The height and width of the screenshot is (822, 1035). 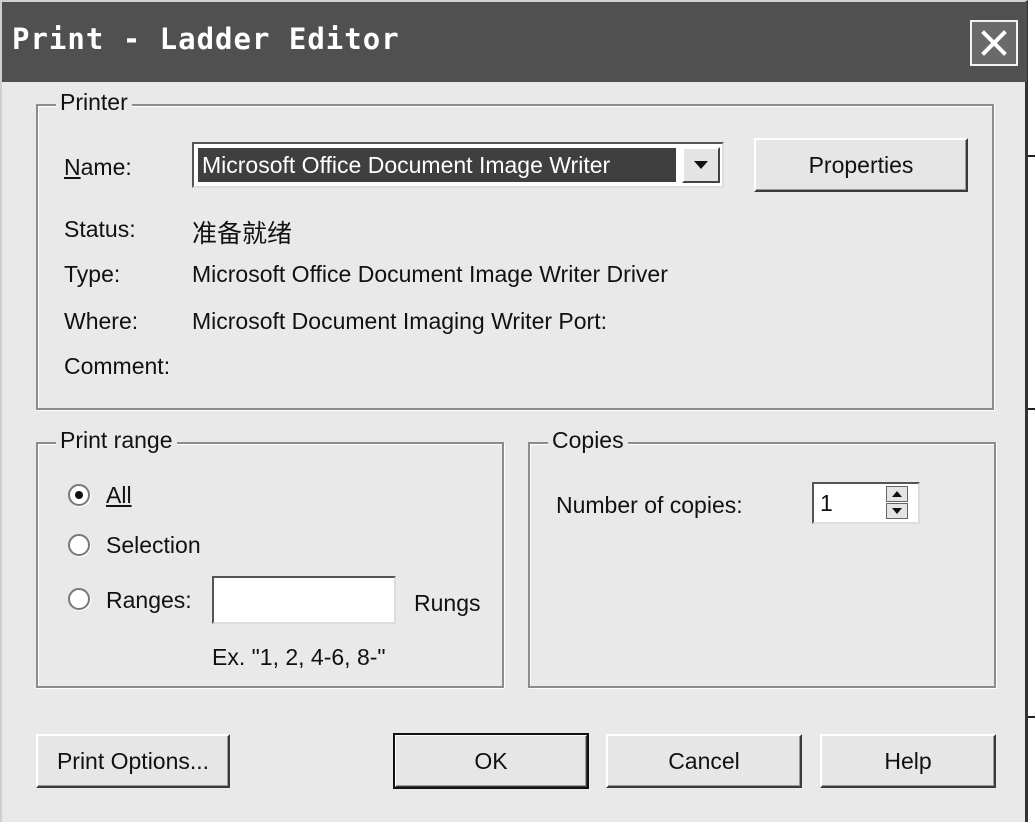 What do you see at coordinates (649, 505) in the screenshot?
I see `copies-label: Number of copies:` at bounding box center [649, 505].